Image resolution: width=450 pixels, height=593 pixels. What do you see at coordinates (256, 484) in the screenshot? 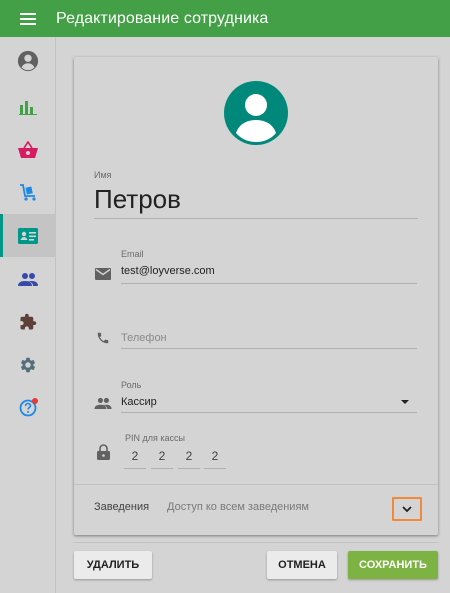
I see `section-divider` at bounding box center [256, 484].